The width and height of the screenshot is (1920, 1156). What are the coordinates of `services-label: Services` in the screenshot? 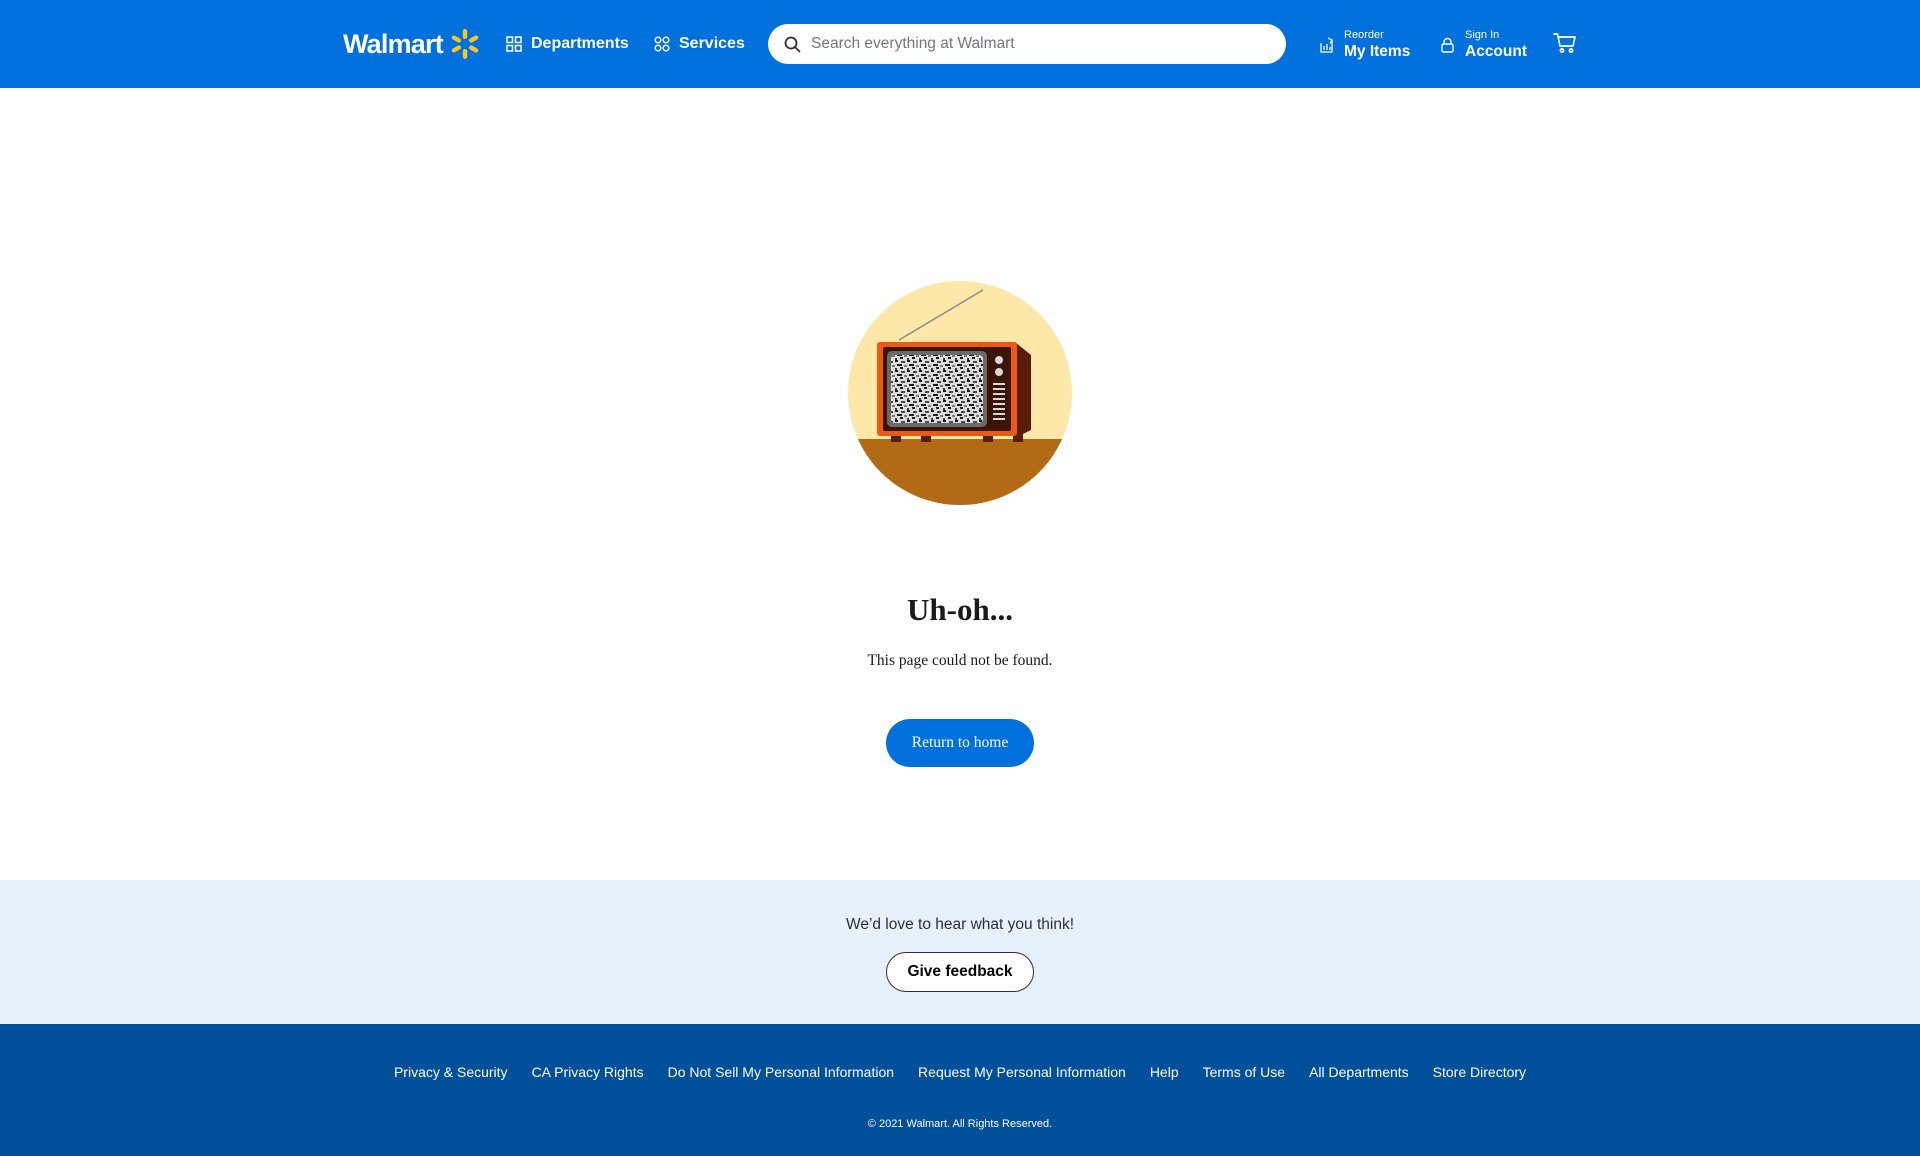 It's located at (712, 43).